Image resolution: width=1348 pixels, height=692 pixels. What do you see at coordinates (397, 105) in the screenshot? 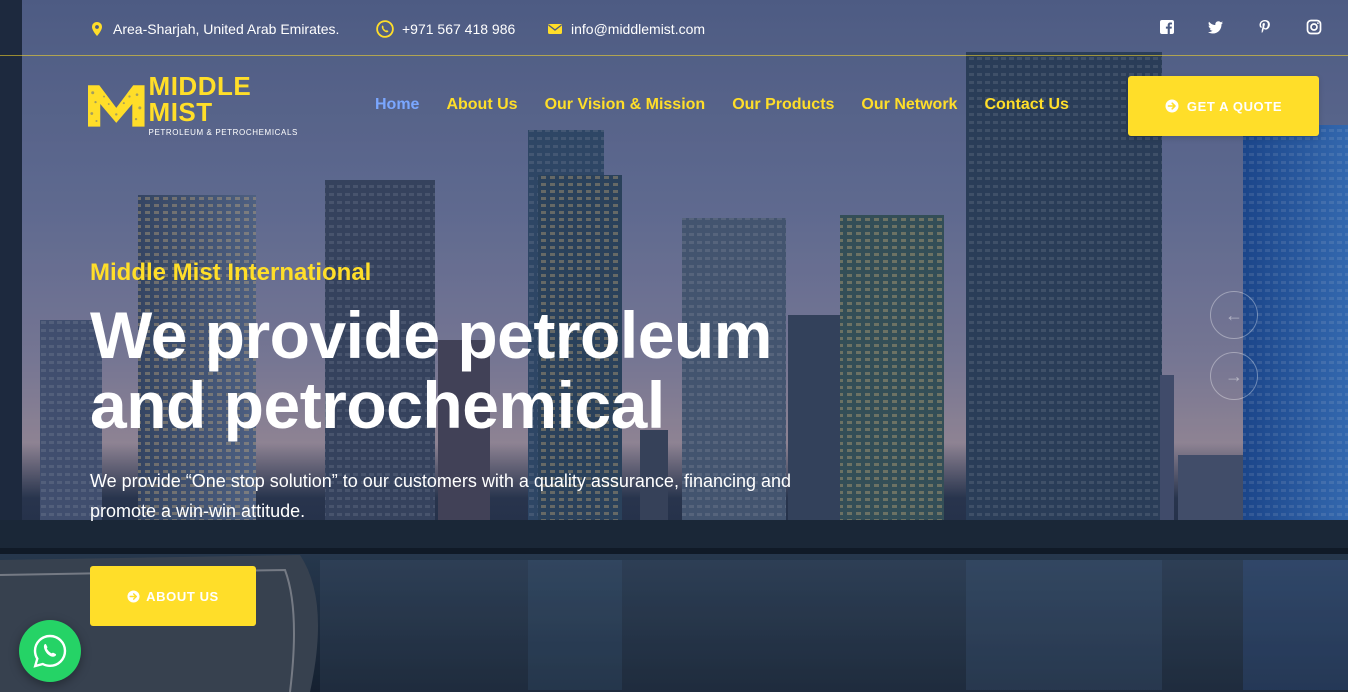
I see `nav-item-home: Home` at bounding box center [397, 105].